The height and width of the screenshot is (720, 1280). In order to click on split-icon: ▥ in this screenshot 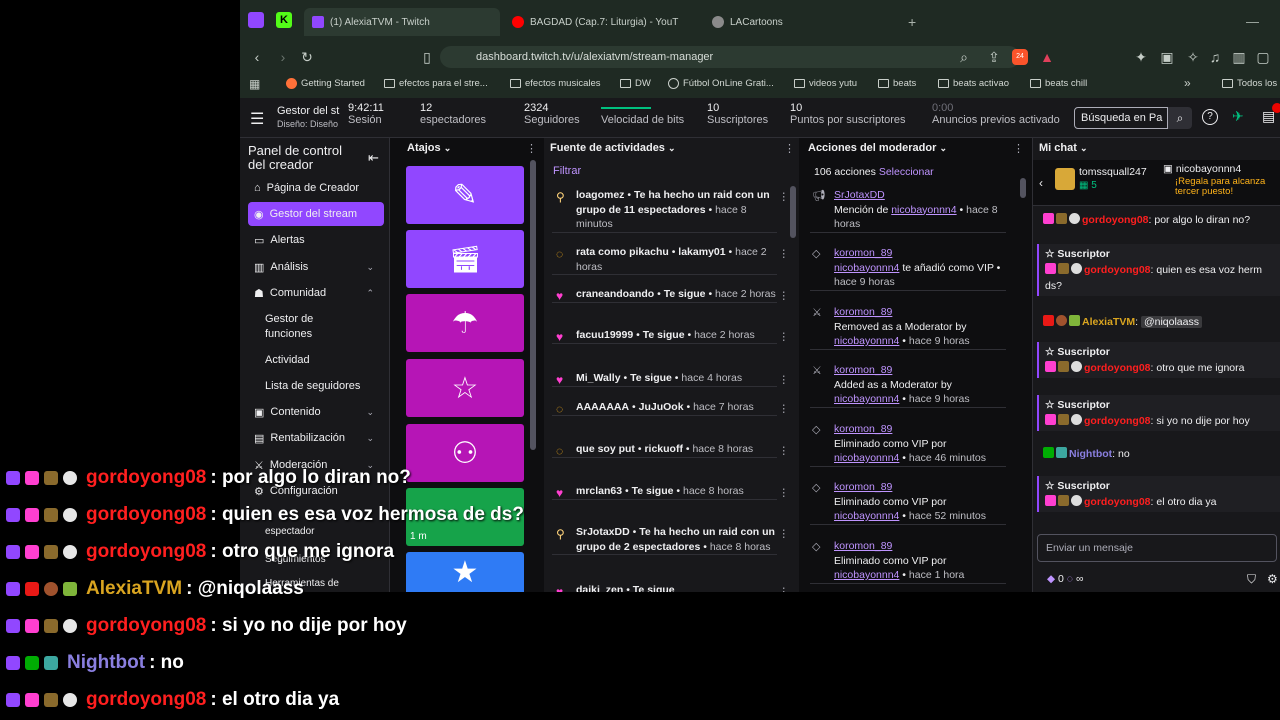, I will do `click(1239, 57)`.